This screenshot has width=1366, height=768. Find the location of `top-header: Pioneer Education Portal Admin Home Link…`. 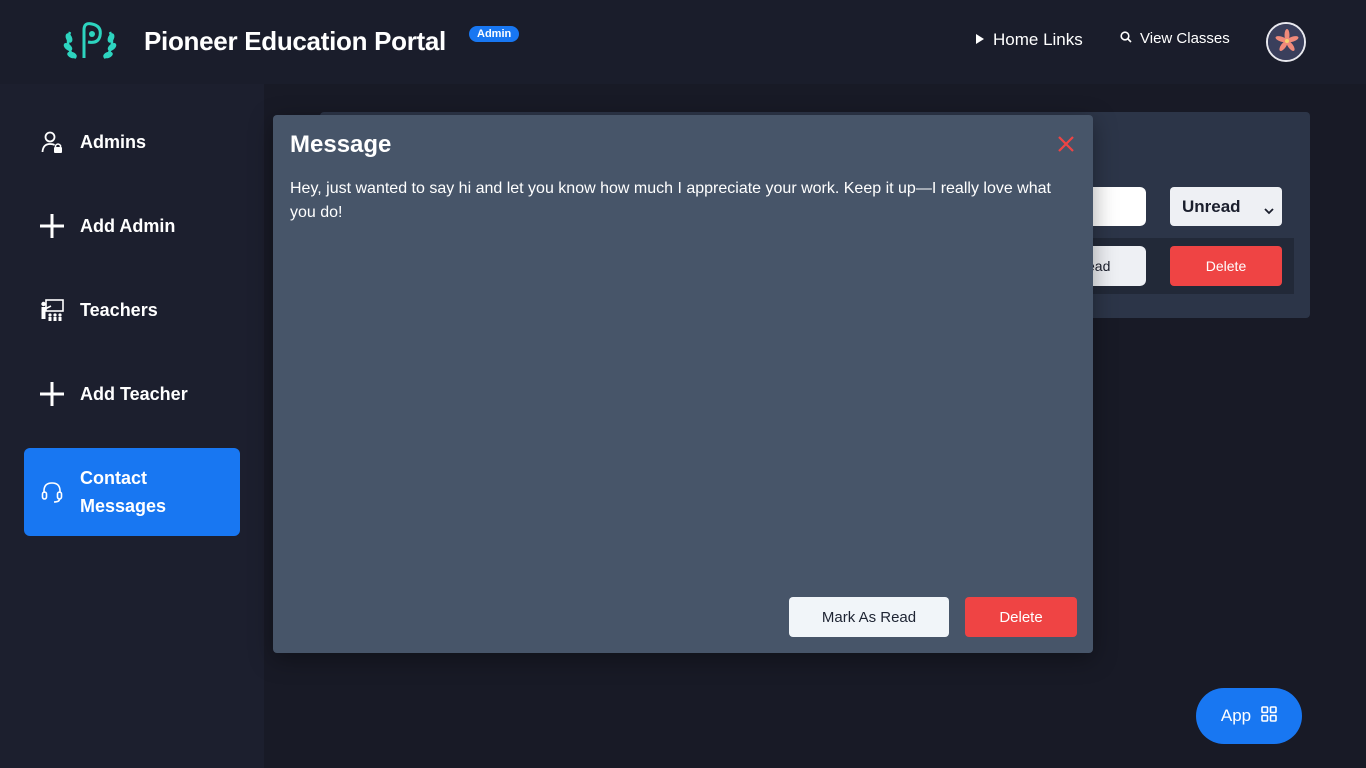

top-header: Pioneer Education Portal Admin Home Link… is located at coordinates (683, 42).